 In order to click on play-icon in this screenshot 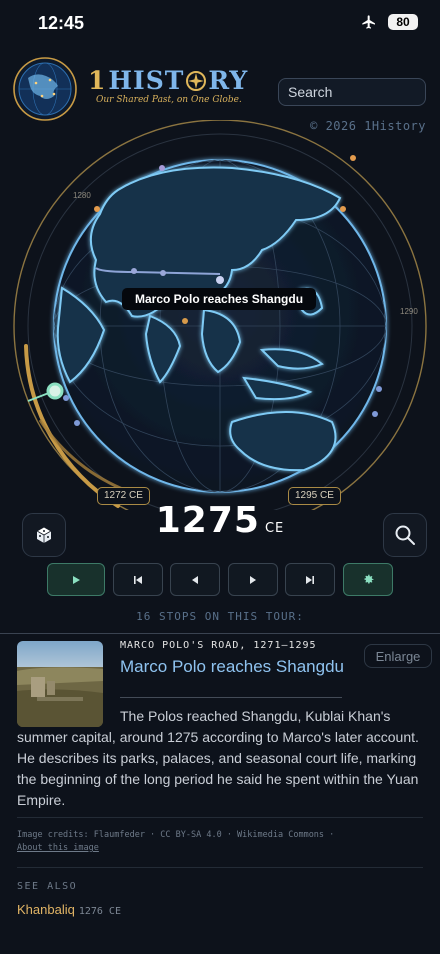, I will do `click(76, 579)`.